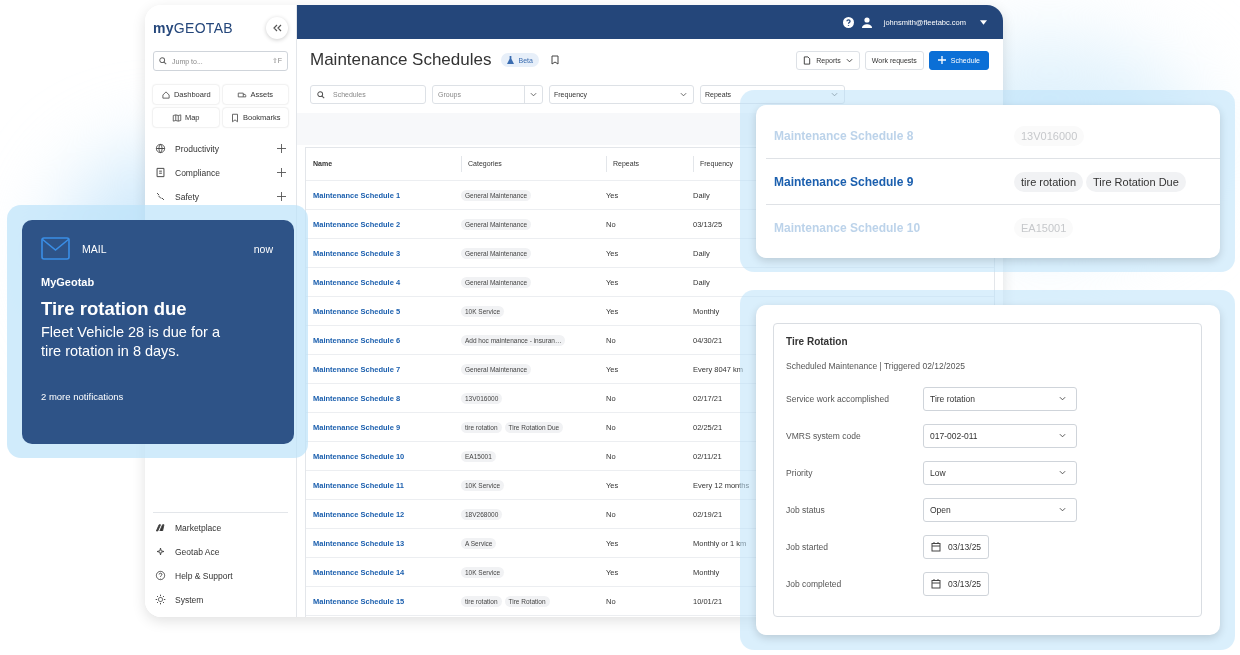 The image size is (1240, 655). Describe the element at coordinates (1000, 435) in the screenshot. I see `select-field: 017-002-011` at that location.